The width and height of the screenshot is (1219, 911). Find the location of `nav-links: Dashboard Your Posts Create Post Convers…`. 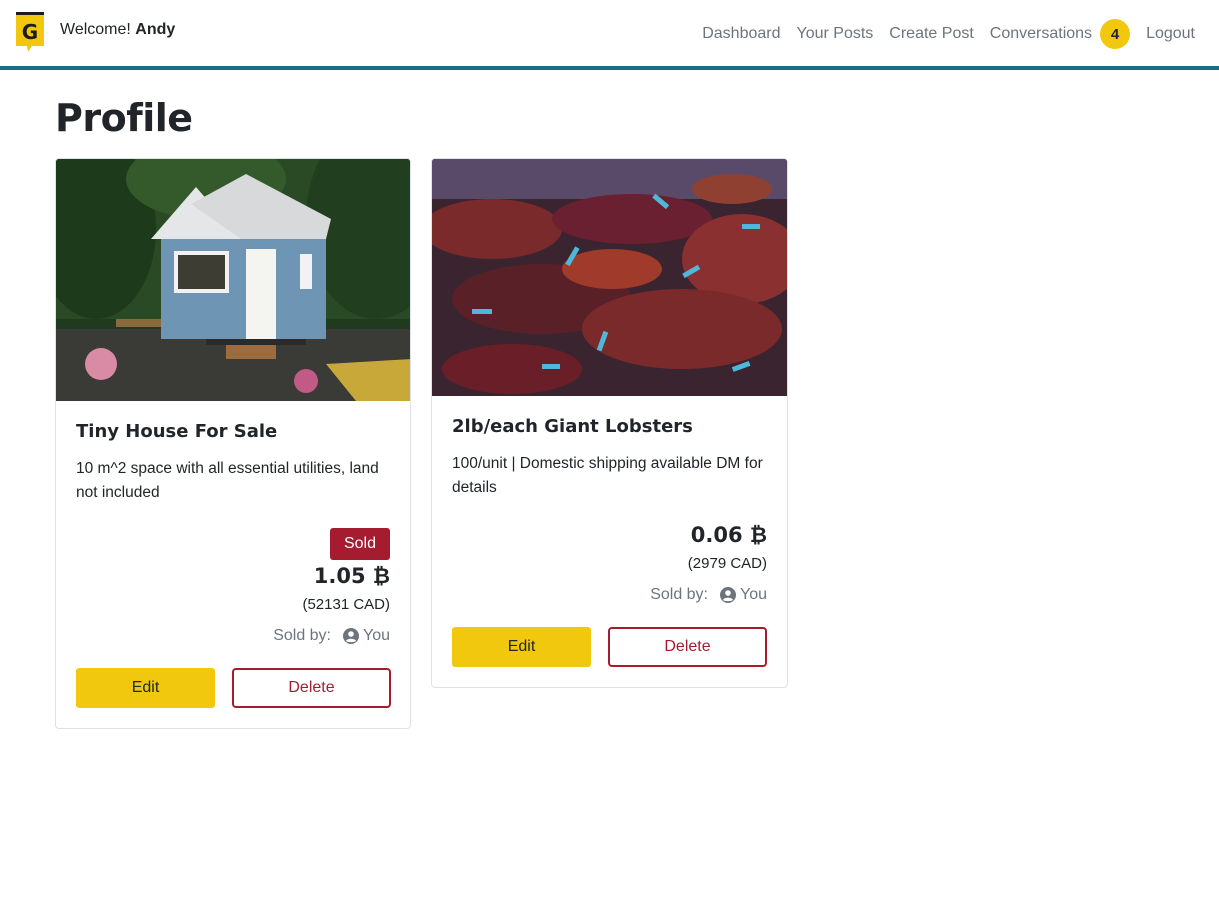

nav-links: Dashboard Your Posts Create Post Convers… is located at coordinates (940, 34).